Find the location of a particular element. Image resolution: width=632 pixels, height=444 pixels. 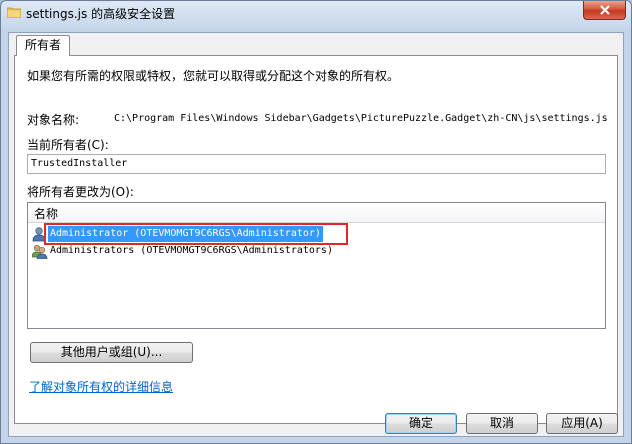

description-text: 如果您有所需的权限或特权，您就可以取得或分配这个对象的所有权。 is located at coordinates (213, 76).